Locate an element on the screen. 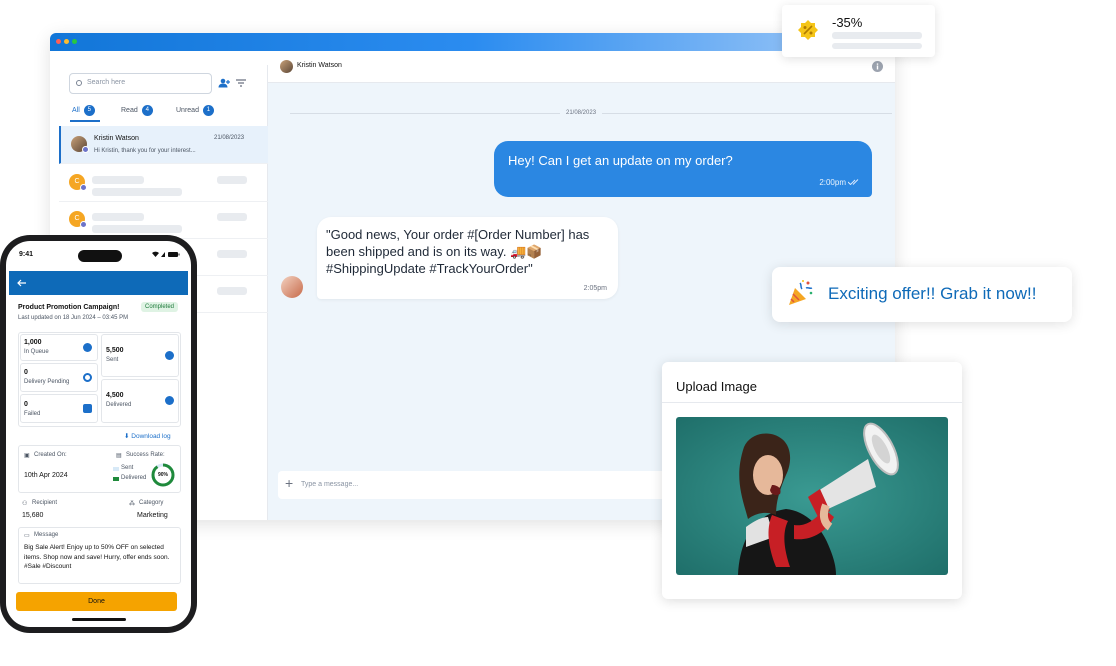 The image size is (1116, 666). percent-badge-icon is located at coordinates (808, 30).